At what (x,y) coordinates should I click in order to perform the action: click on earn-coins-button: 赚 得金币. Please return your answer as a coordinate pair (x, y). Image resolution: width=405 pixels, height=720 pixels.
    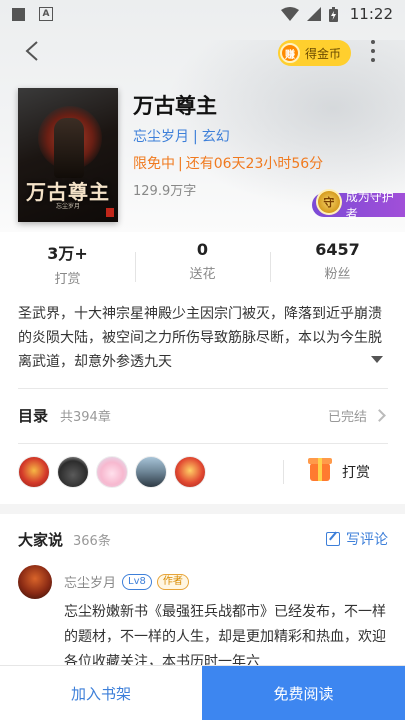
    Looking at the image, I should click on (315, 53).